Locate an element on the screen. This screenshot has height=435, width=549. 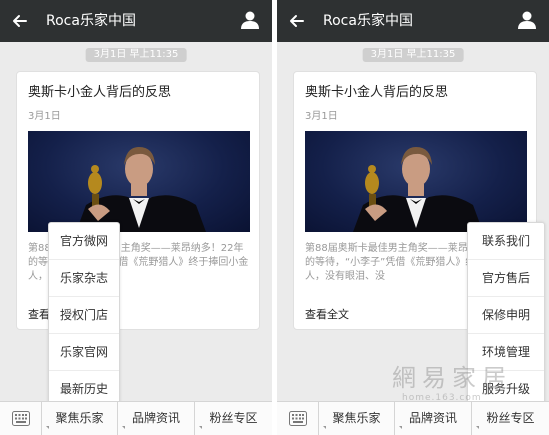
submenu-focus-roca: 官方微网 乐家杂志 授权门店 乐家官网 最新历史 is located at coordinates (84, 319).